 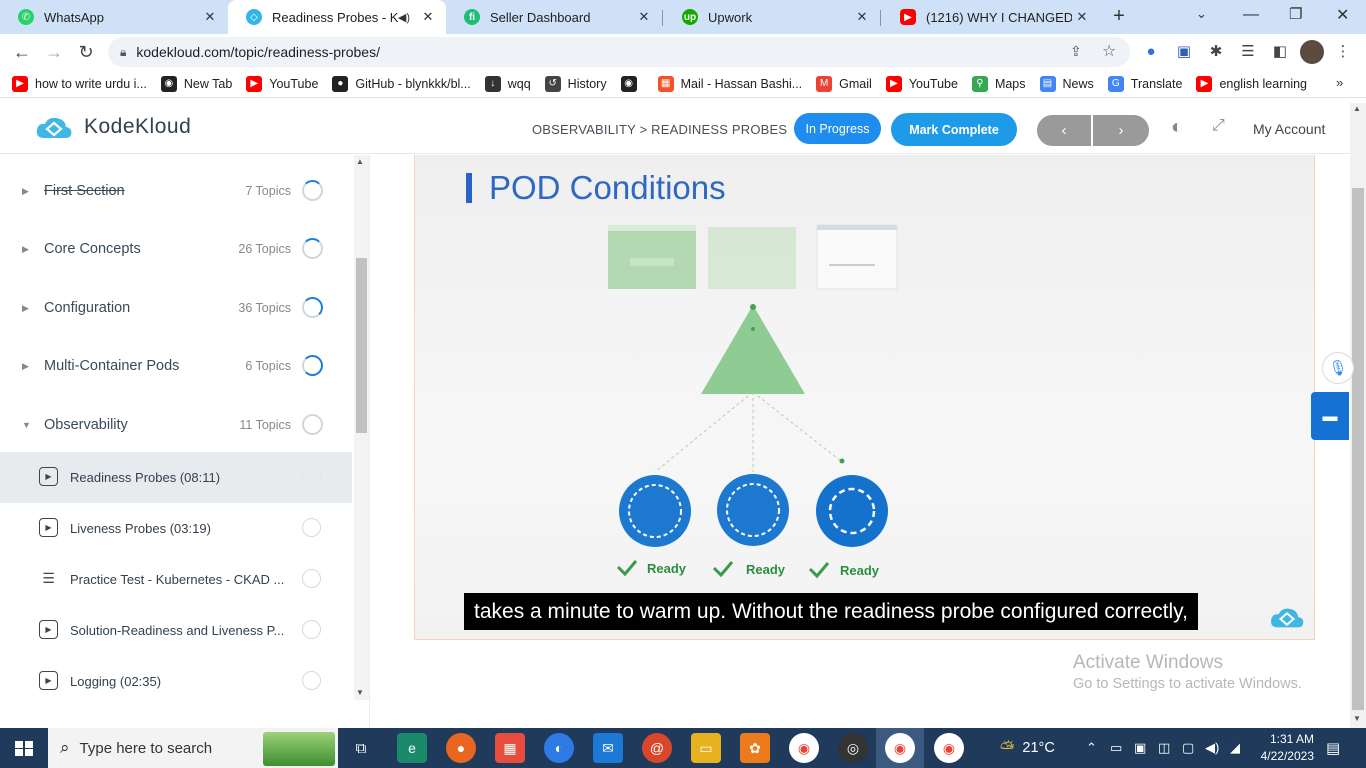 What do you see at coordinates (1251, 83) in the screenshot?
I see `bookmark-item: ▶ english learning` at bounding box center [1251, 83].